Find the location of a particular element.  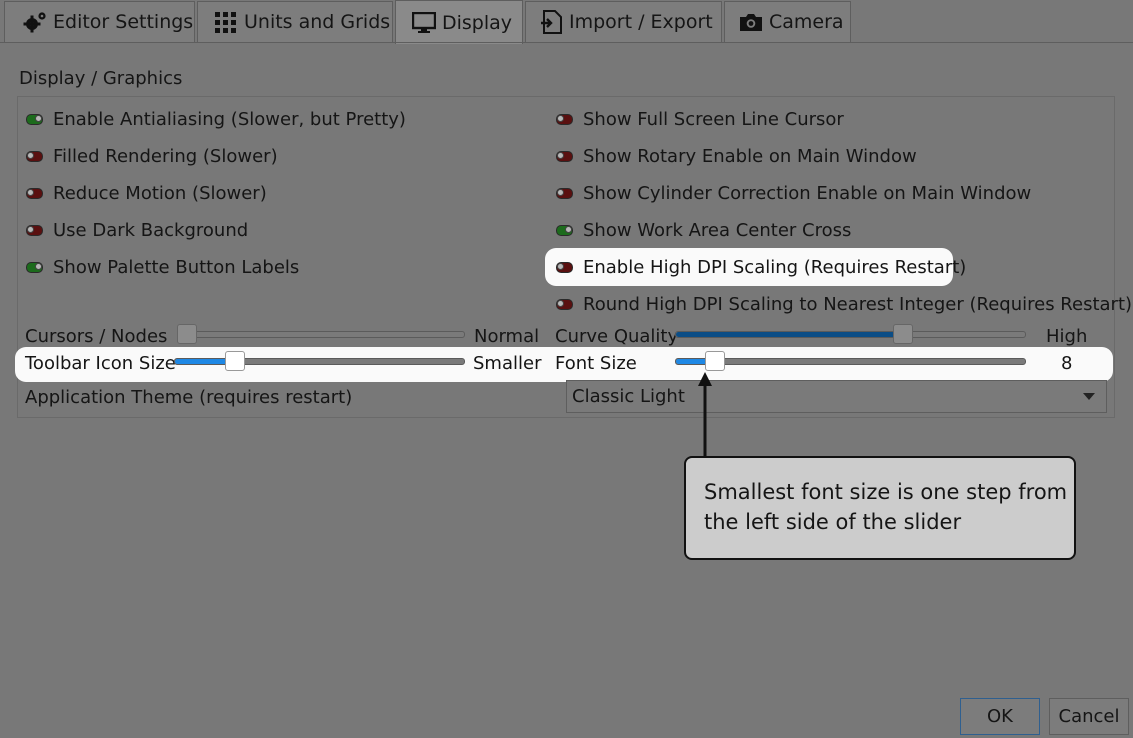

option-full-screen-line-cursor: Show Full Screen Line Cursor is located at coordinates (700, 119).